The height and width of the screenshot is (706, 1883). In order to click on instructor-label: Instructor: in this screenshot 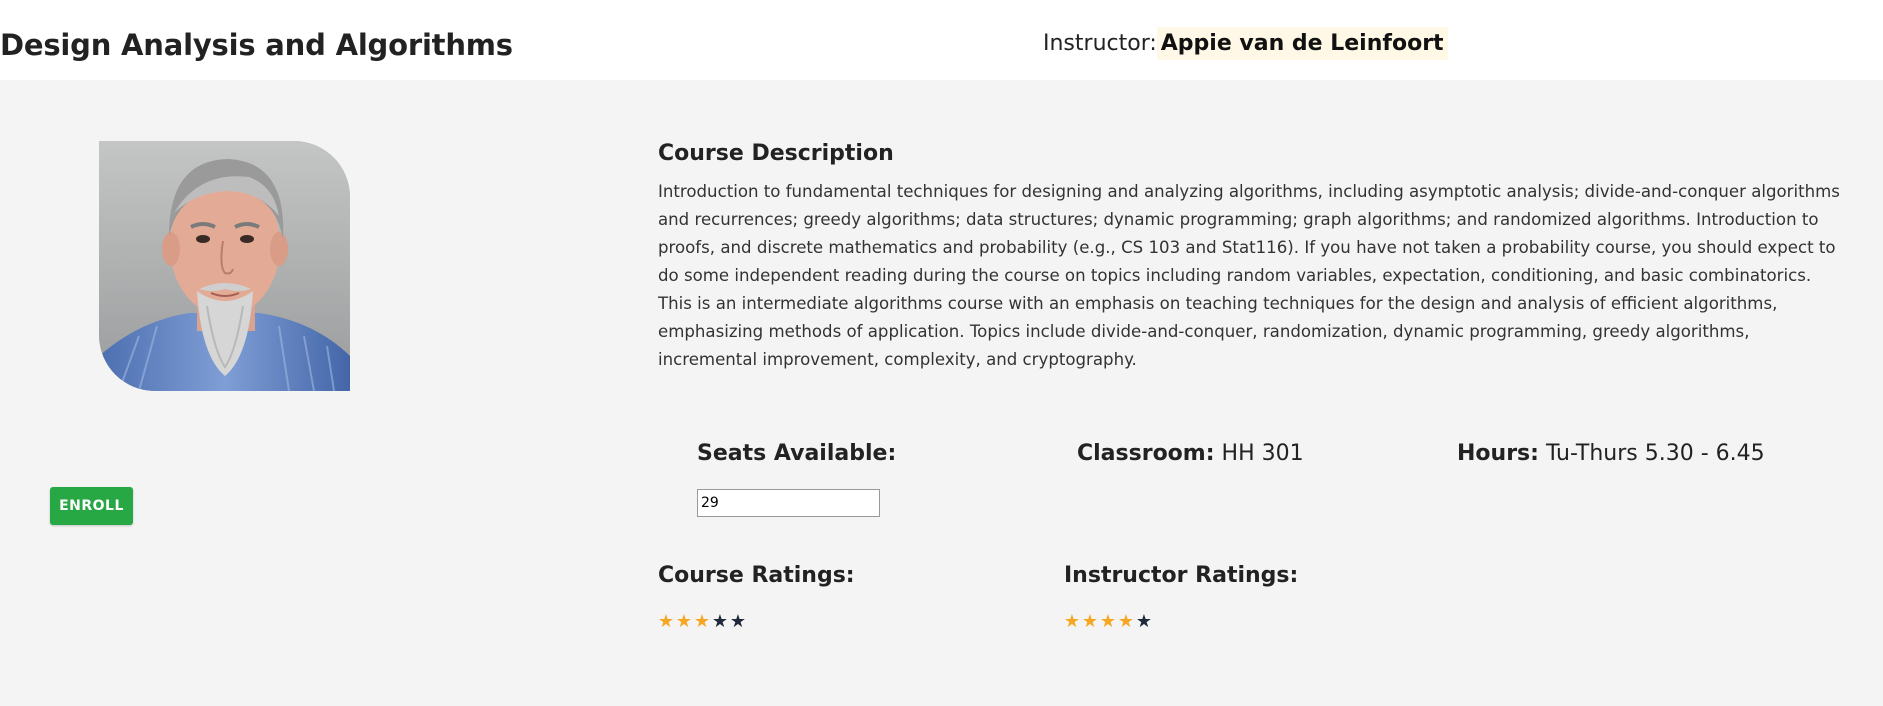, I will do `click(1100, 43)`.